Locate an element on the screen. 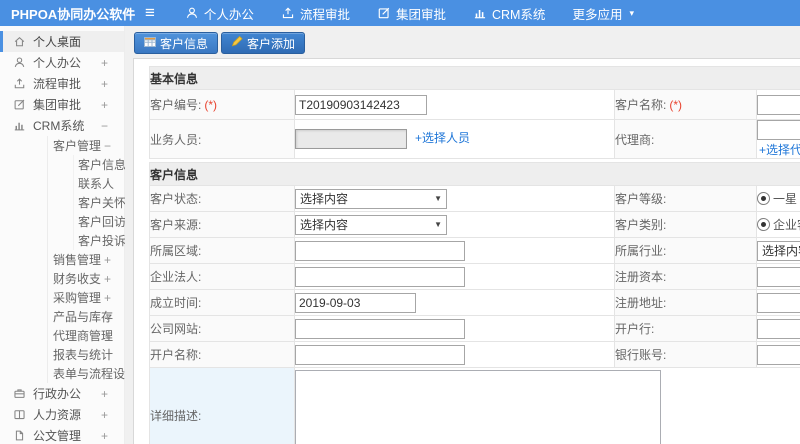 This screenshot has width=800, height=444. section-title: 基本信息 is located at coordinates (474, 78).